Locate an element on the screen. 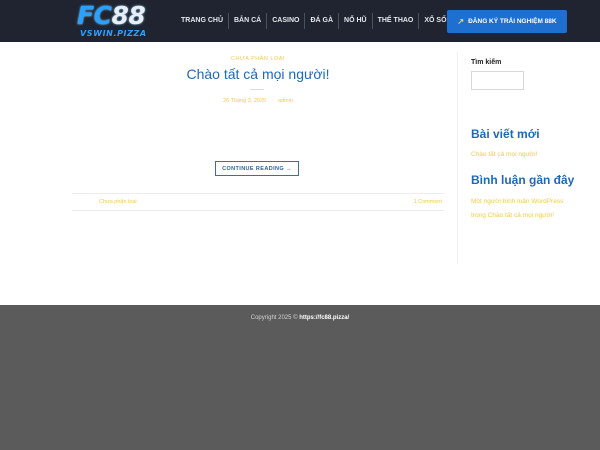 Image resolution: width=600 pixels, height=450 pixels. site-logo: FC88 VSWIN.PIZZA is located at coordinates (120, 20).